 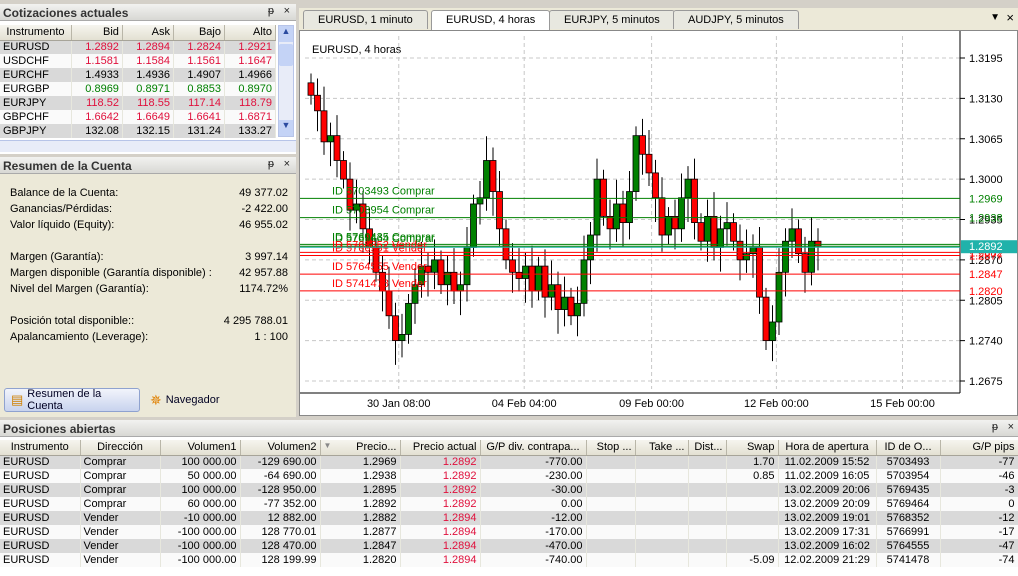 I want to click on column-header: Precio actual, so click(x=440, y=448).